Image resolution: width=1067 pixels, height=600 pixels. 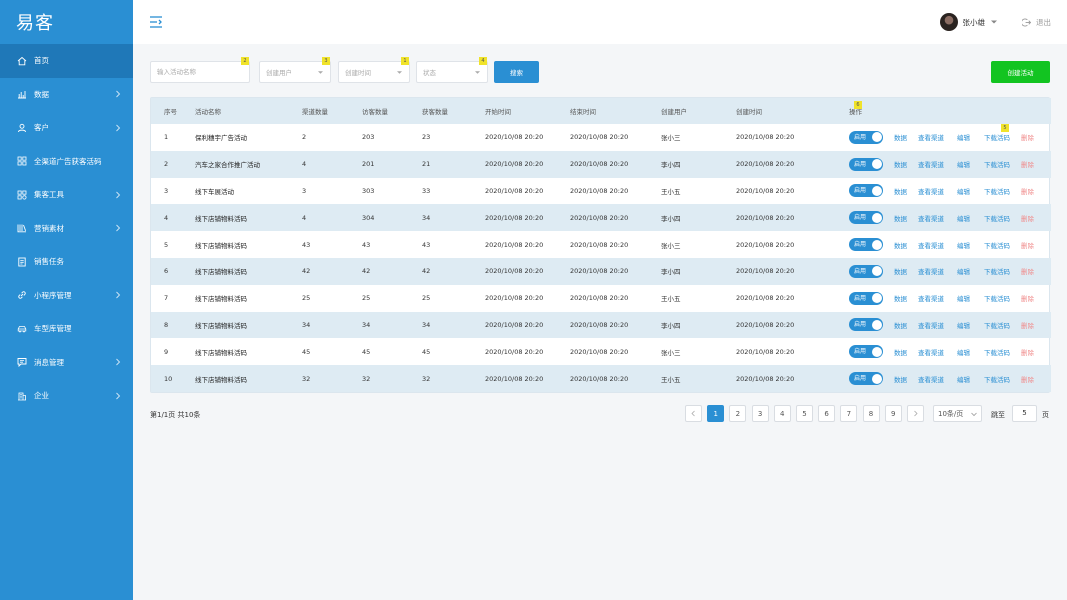 What do you see at coordinates (374, 70) in the screenshot?
I see `created-time-select: 创建时间 1` at bounding box center [374, 70].